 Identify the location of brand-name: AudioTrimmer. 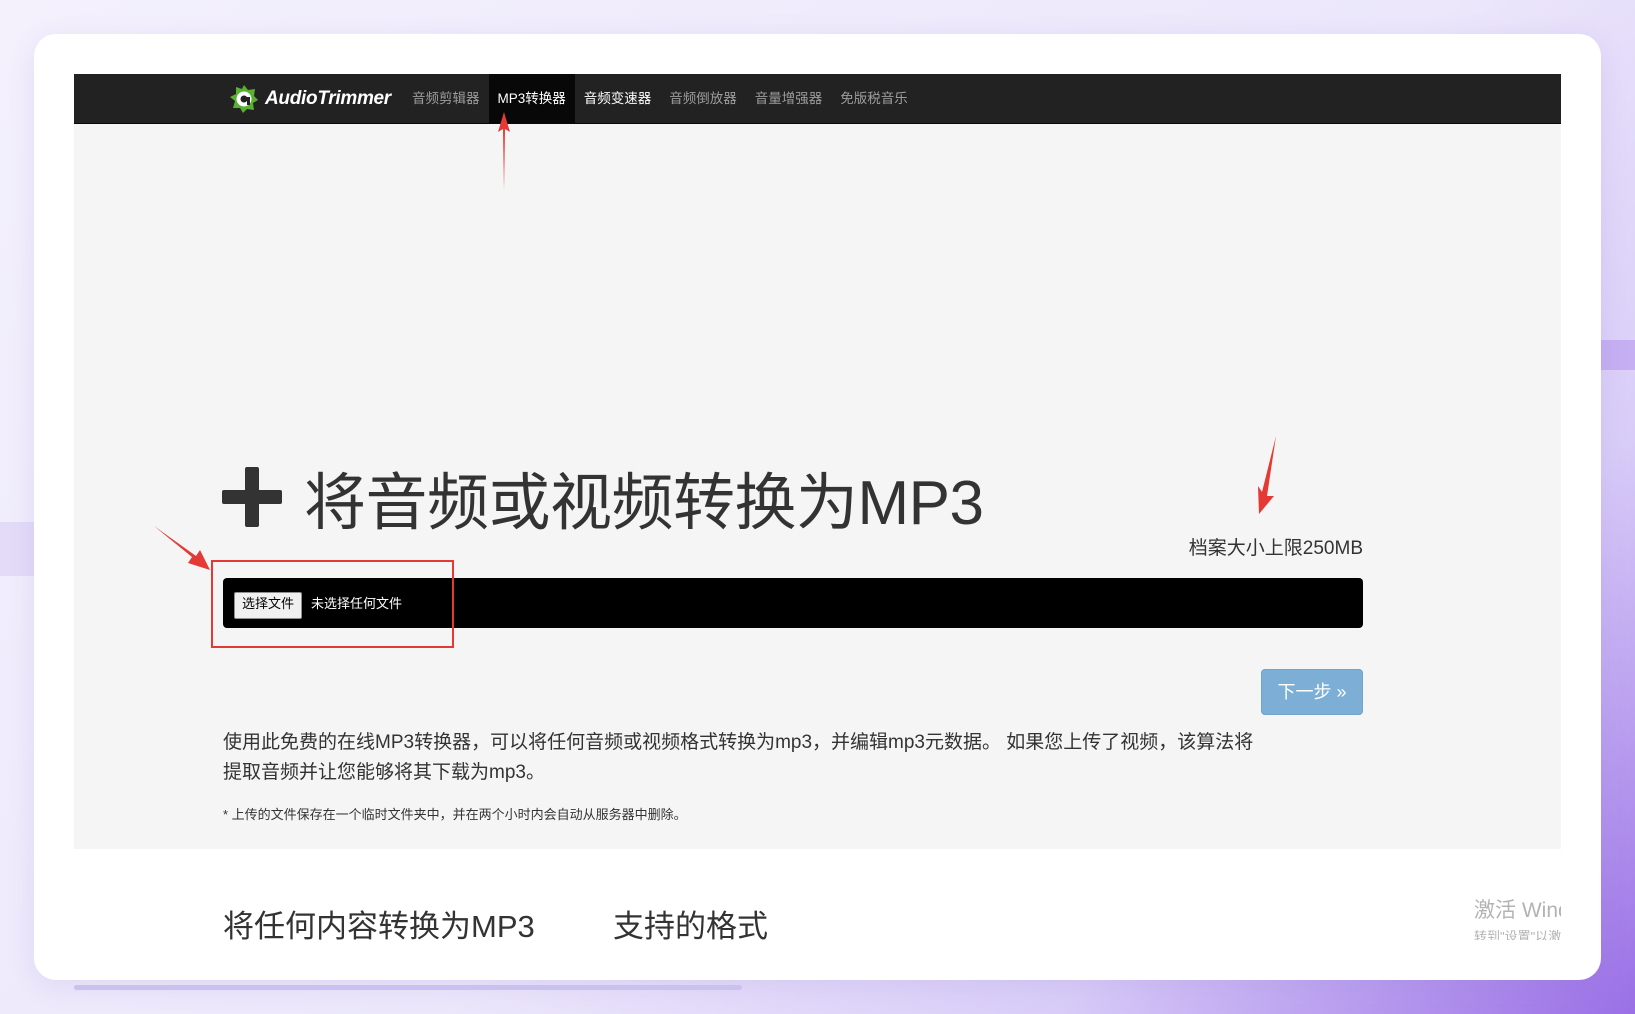
(328, 98).